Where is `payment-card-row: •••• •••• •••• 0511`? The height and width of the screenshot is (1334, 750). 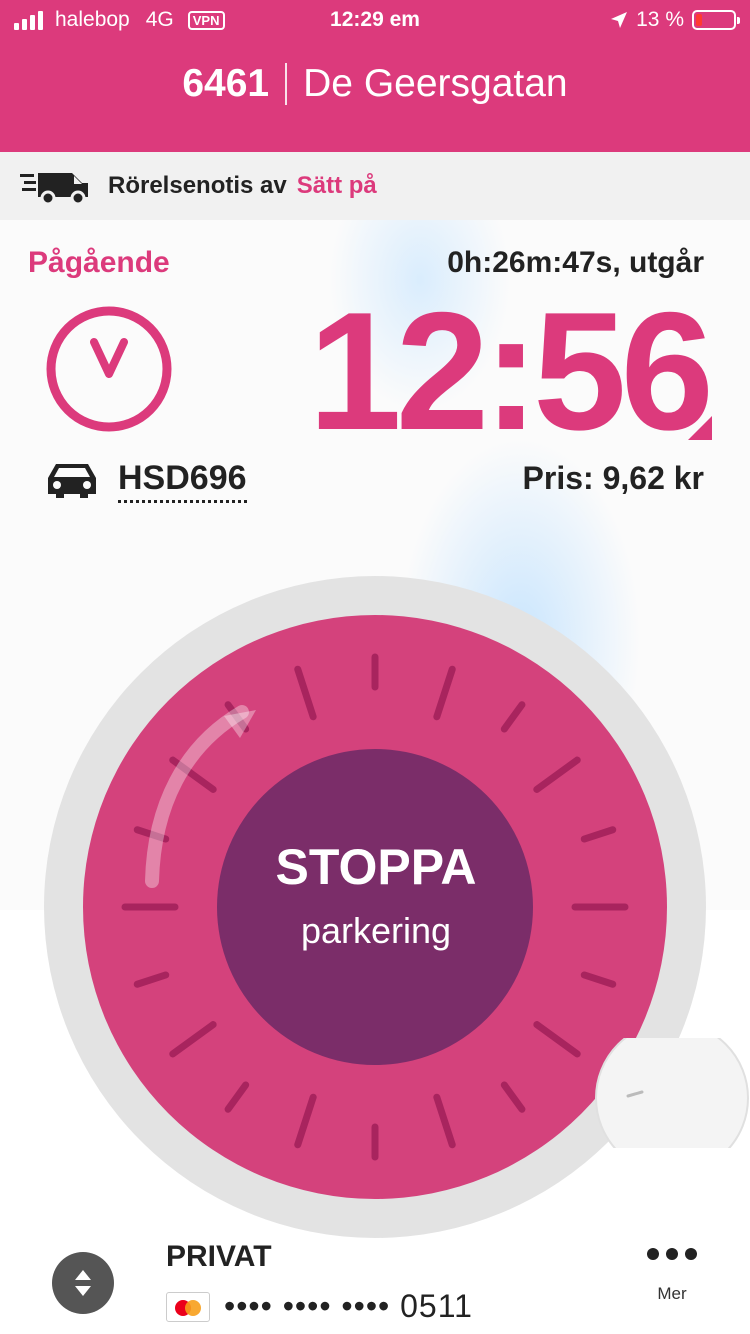
payment-card-row: •••• •••• •••• 0511 is located at coordinates (319, 1306).